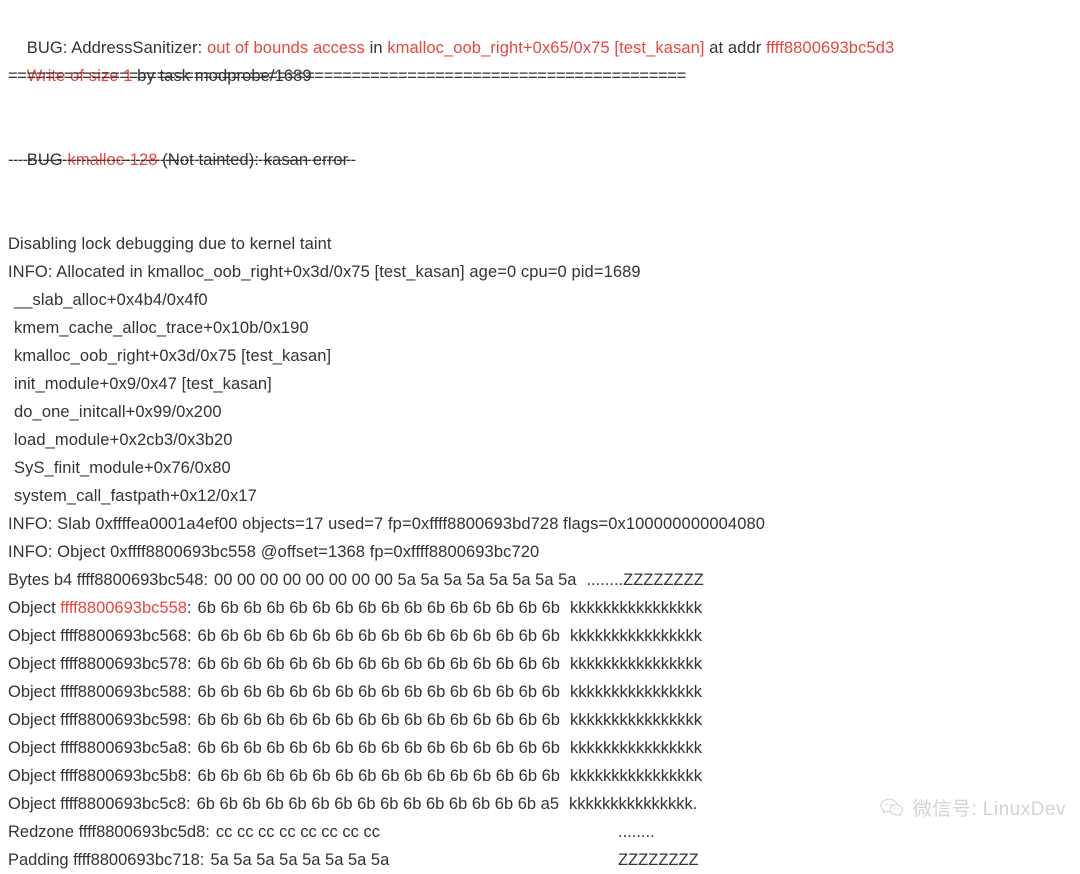  Describe the element at coordinates (123, 608) in the screenshot. I see `hexdump-address: ffff8800693bc558` at that location.